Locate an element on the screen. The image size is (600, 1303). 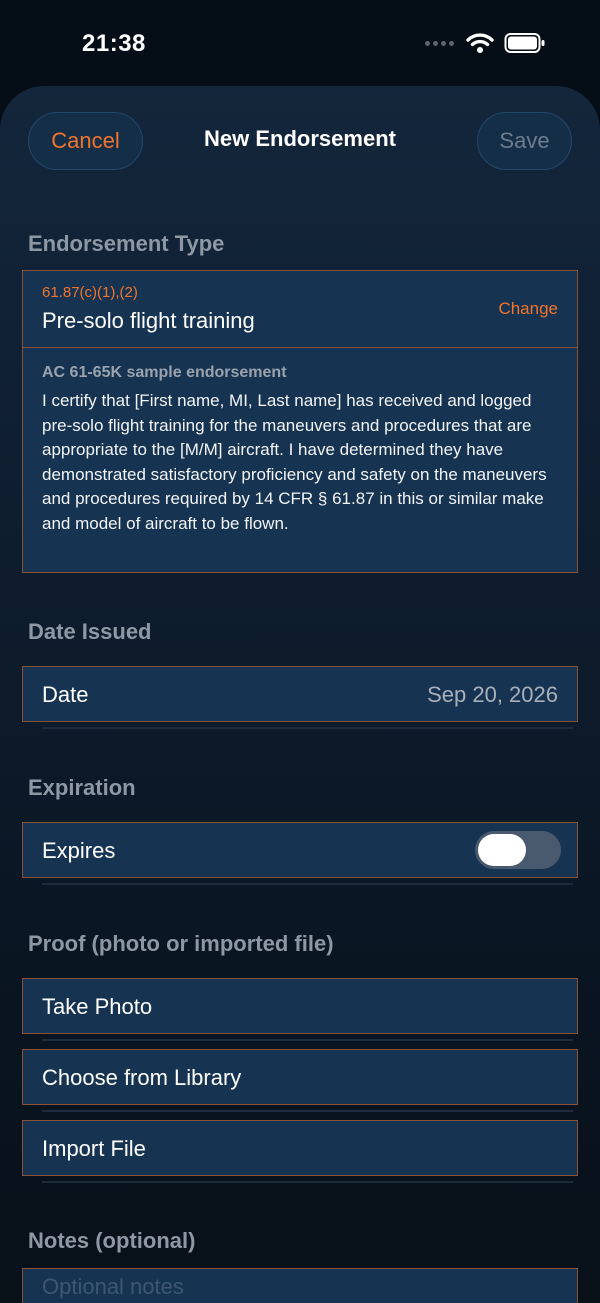
notes-placeholder: Optional notes is located at coordinates (113, 1286).